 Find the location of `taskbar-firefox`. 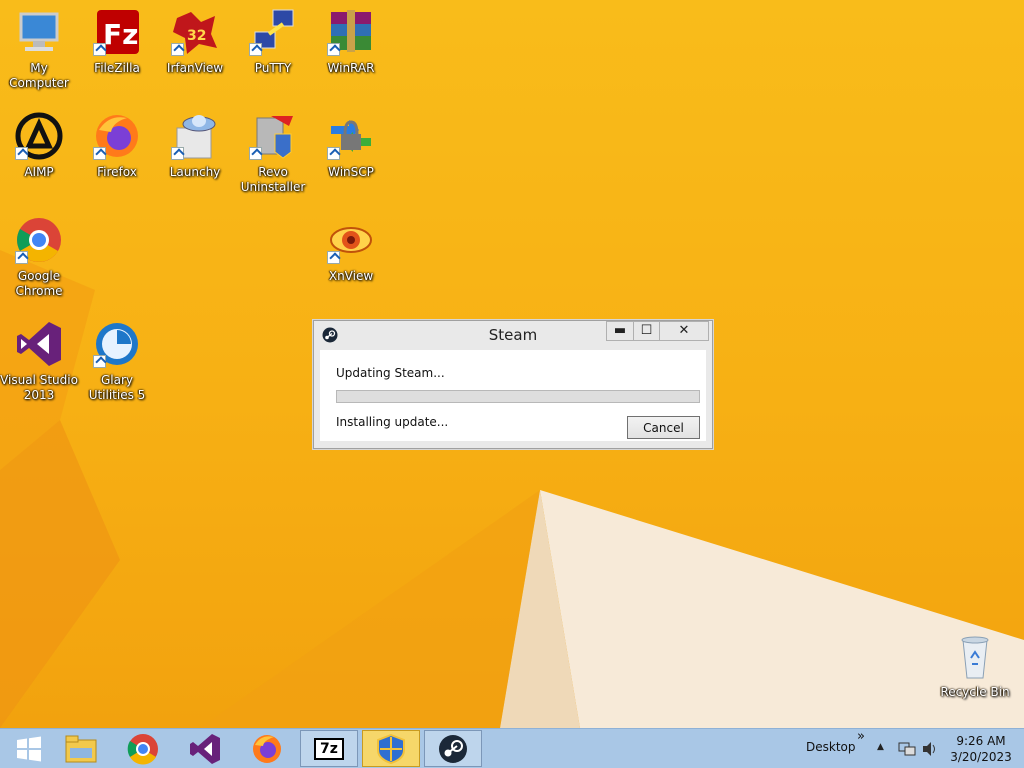

taskbar-firefox is located at coordinates (267, 748).